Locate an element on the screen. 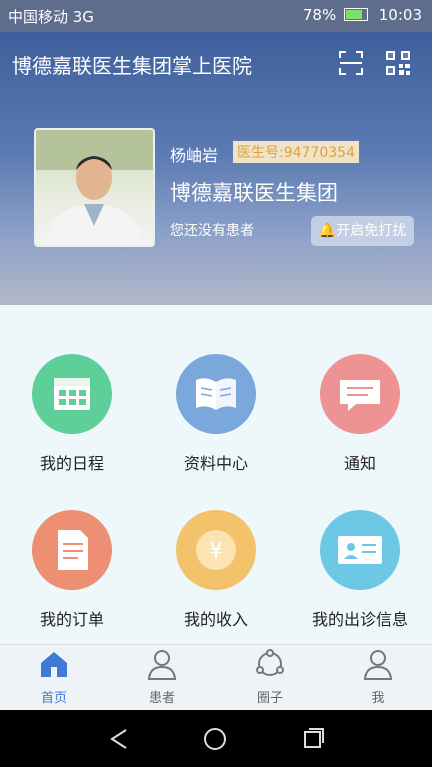  tab-patients: 患者 is located at coordinates (162, 676).